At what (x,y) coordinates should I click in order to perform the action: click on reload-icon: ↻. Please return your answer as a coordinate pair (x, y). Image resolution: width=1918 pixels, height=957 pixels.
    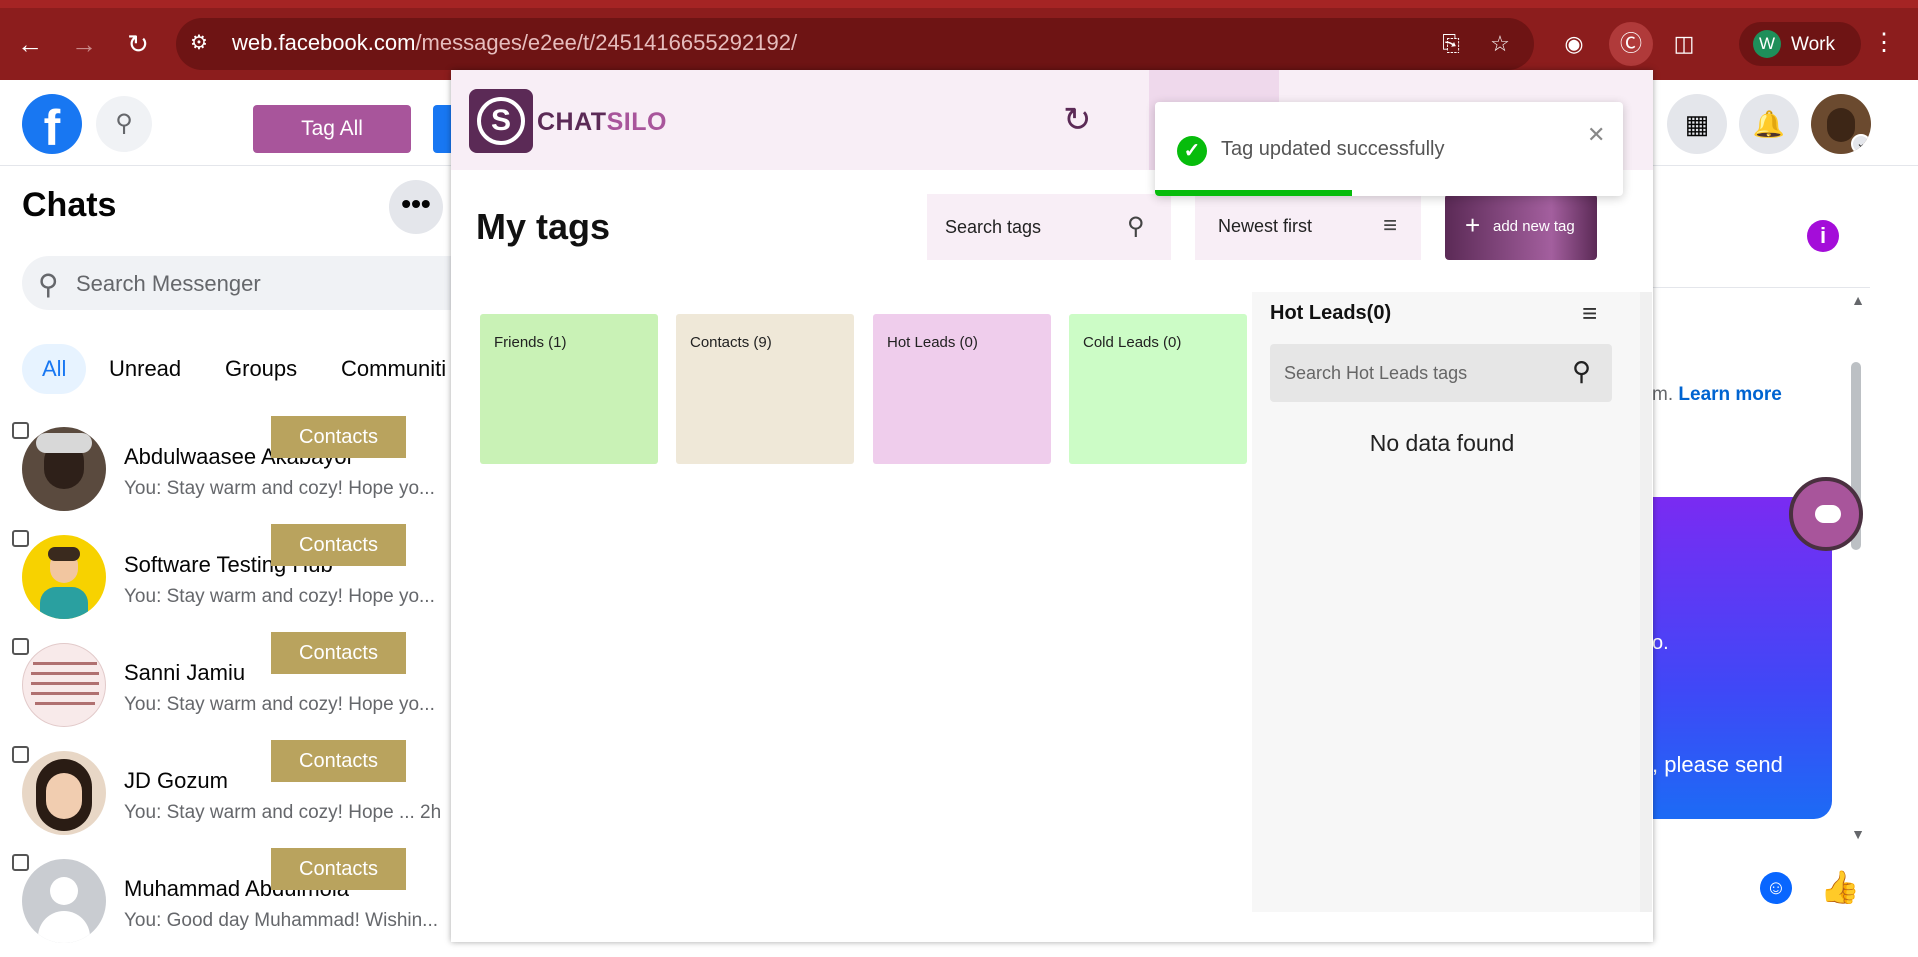
    Looking at the image, I should click on (138, 44).